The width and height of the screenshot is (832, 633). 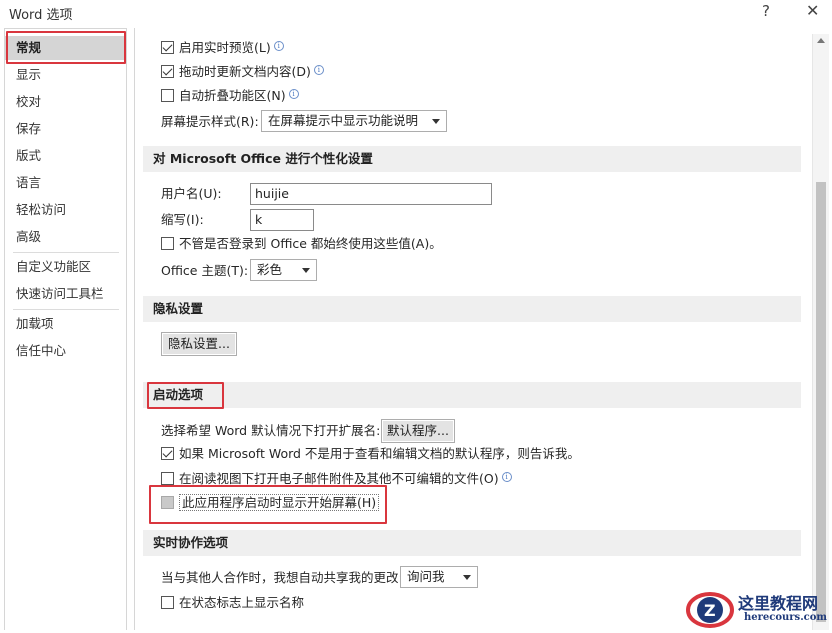 What do you see at coordinates (65, 351) in the screenshot?
I see `sidebar-item-trust-center: 信任中心` at bounding box center [65, 351].